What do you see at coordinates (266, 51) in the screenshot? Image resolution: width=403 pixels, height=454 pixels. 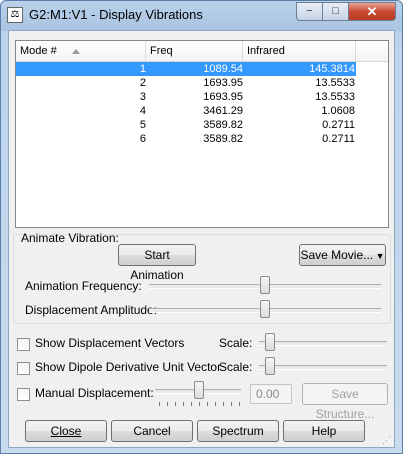 I see `column-label-infrared: Infrared` at bounding box center [266, 51].